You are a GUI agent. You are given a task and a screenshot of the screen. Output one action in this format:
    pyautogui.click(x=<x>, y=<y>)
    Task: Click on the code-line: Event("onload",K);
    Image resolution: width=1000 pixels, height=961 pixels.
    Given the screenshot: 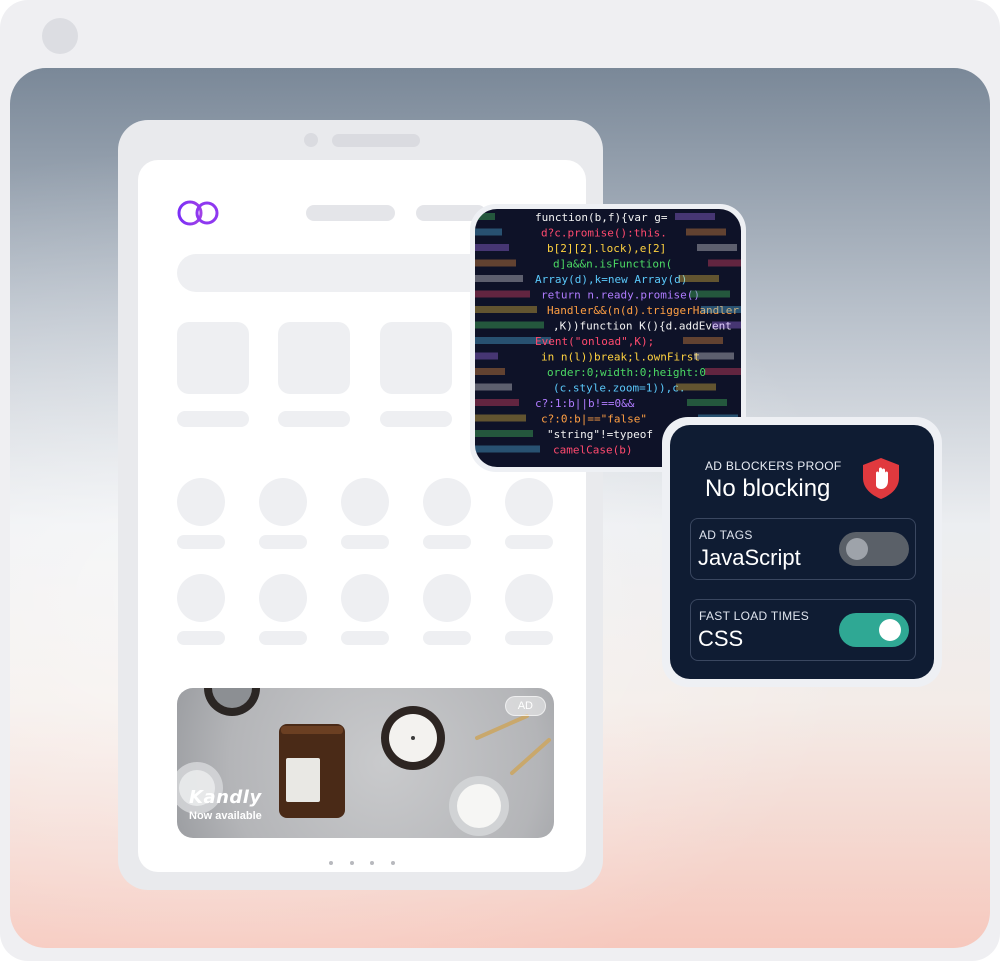 What is the action you would take?
    pyautogui.click(x=594, y=341)
    